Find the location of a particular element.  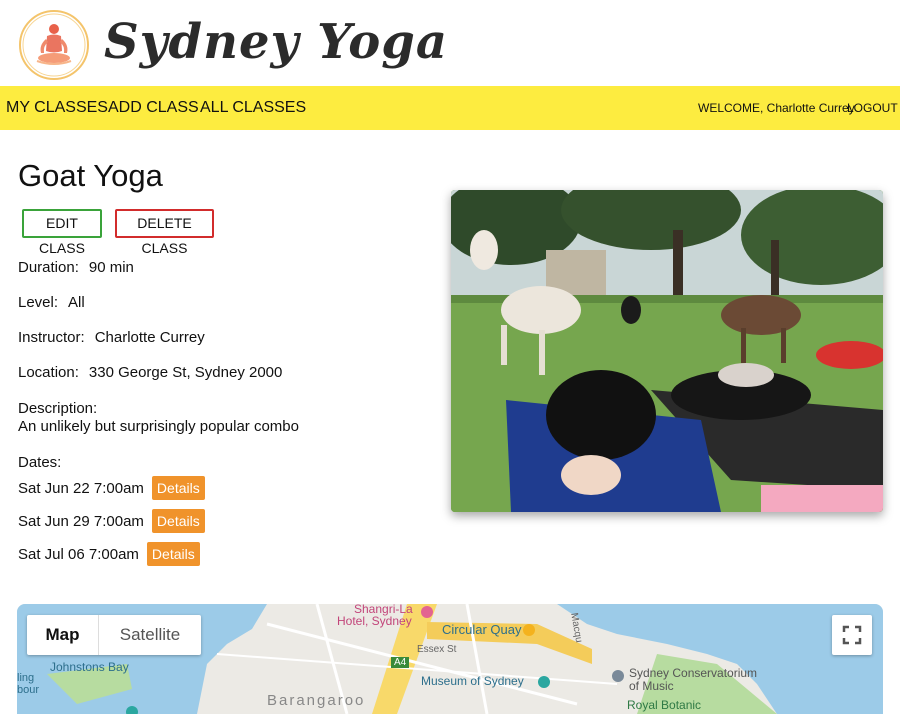

level-label: Level: is located at coordinates (38, 302).